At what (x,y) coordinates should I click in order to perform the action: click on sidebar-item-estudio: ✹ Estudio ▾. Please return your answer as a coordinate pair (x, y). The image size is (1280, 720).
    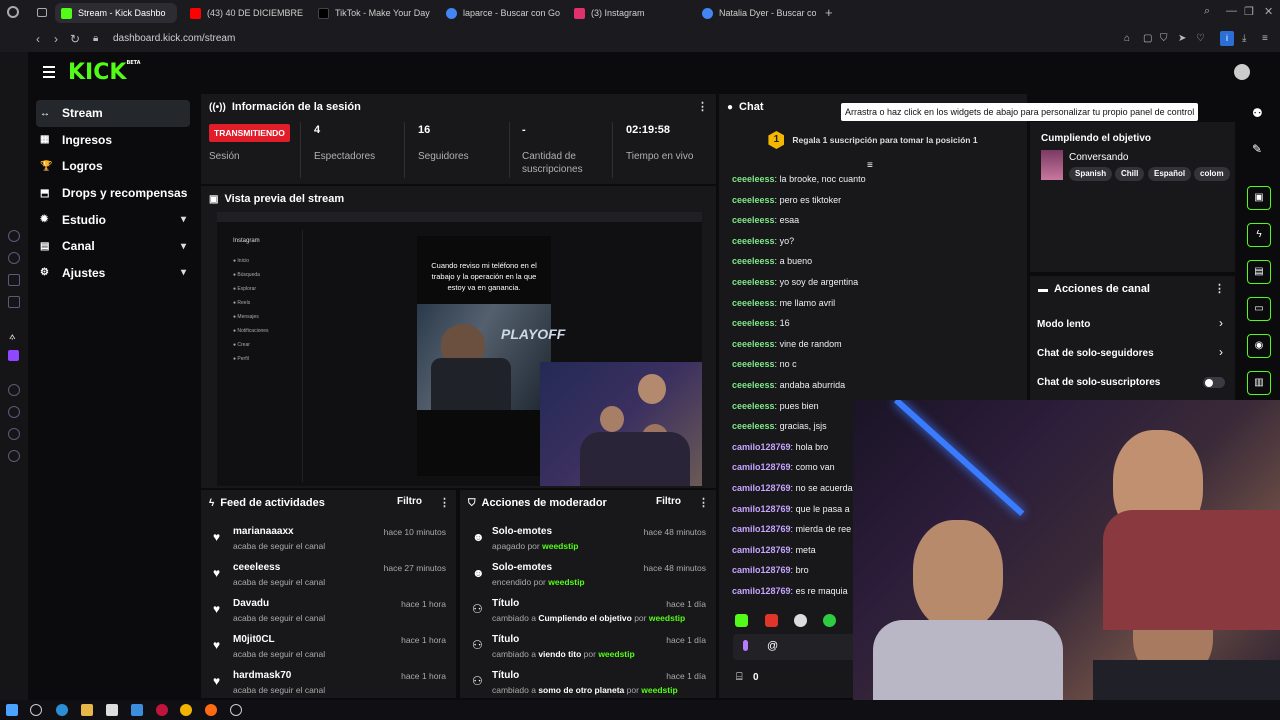
    Looking at the image, I should click on (113, 219).